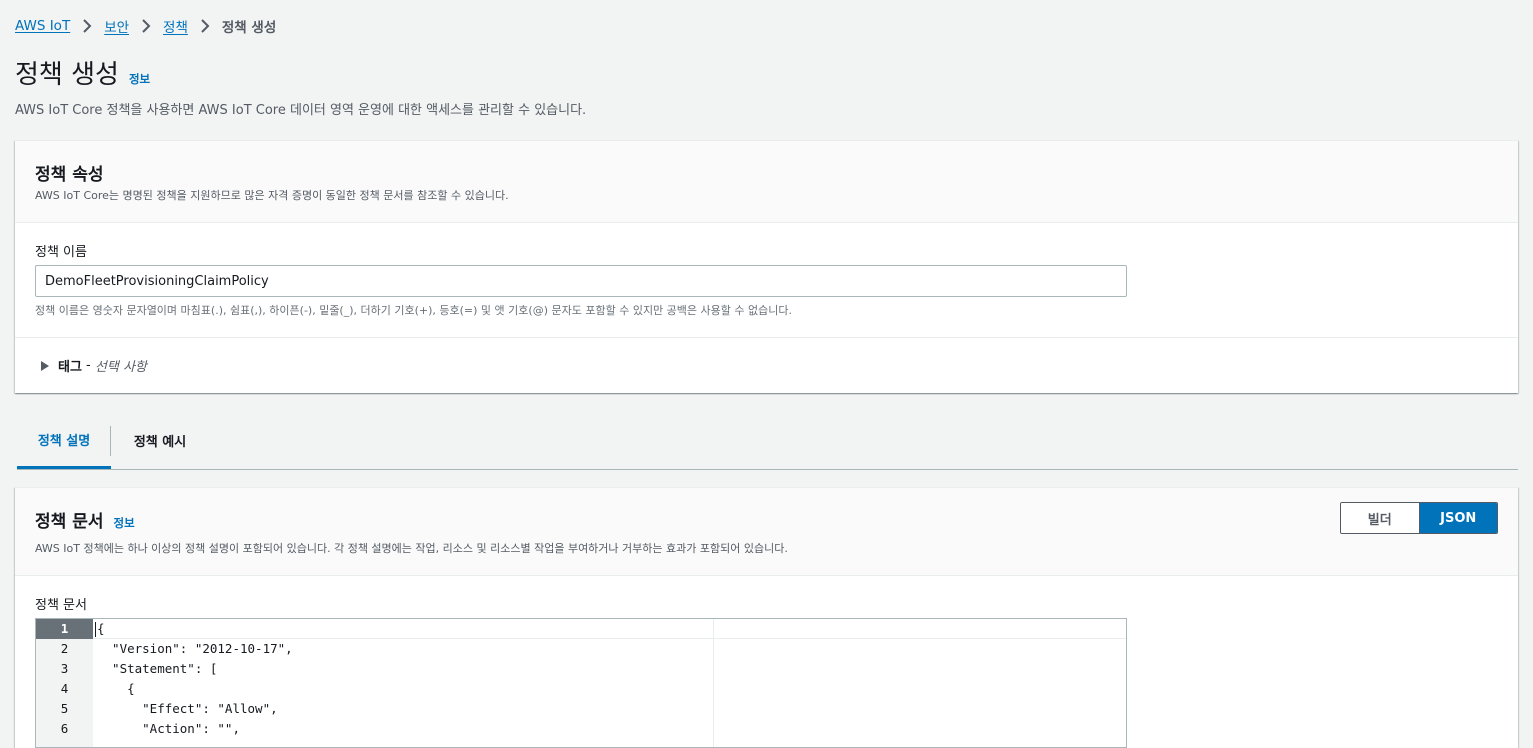  I want to click on breadcrumb-current: 정책 생성, so click(249, 28).